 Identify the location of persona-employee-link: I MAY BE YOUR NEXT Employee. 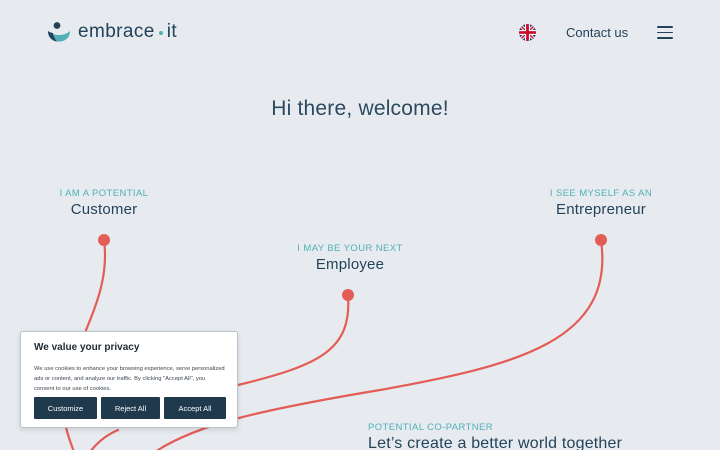
(350, 258).